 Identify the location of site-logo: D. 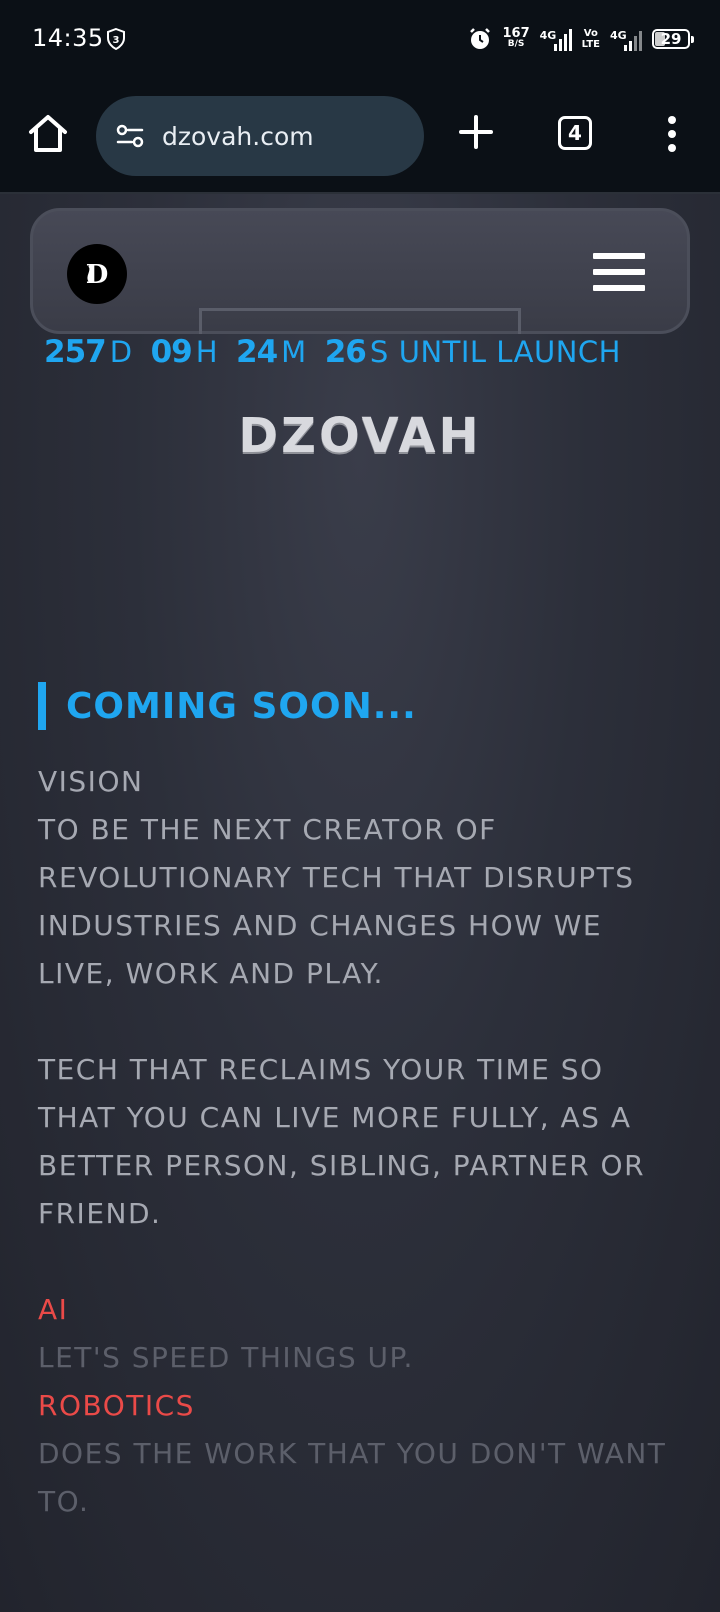
(97, 274).